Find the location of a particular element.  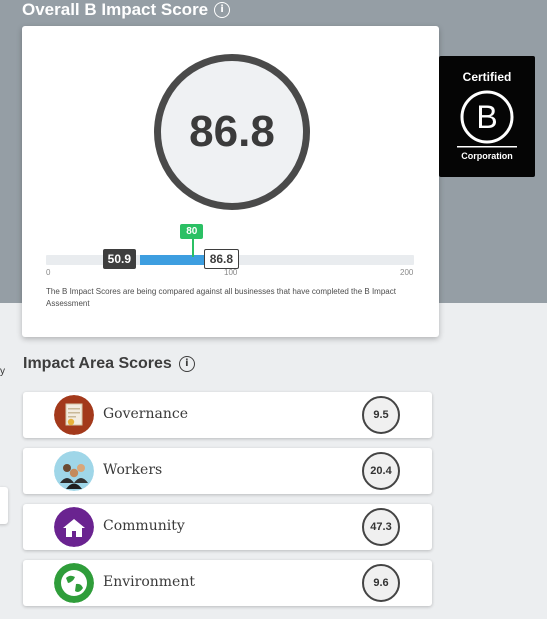

impact-area-score: 47.3 is located at coordinates (381, 527).